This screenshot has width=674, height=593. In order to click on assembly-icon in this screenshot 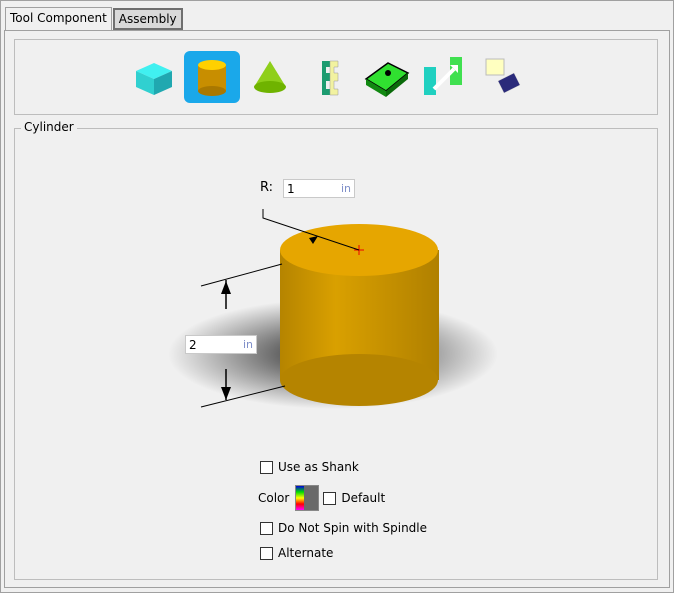, I will do `click(503, 76)`.